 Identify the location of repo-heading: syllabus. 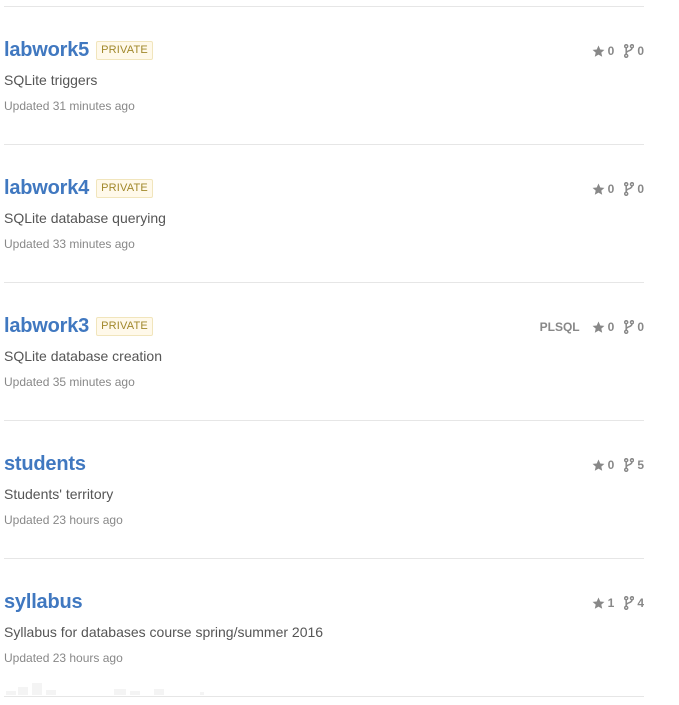
(43, 602).